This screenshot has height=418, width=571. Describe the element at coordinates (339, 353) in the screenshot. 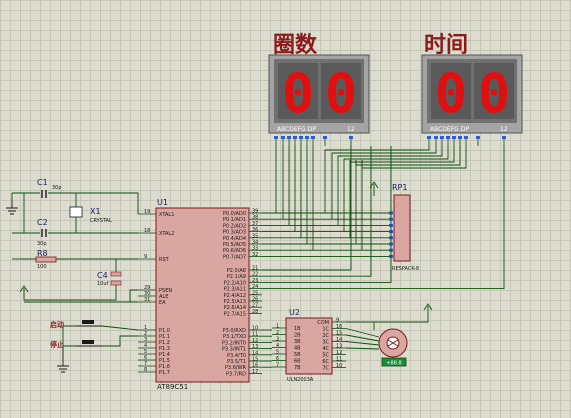

I see `u2-right-pin-number: 12` at that location.